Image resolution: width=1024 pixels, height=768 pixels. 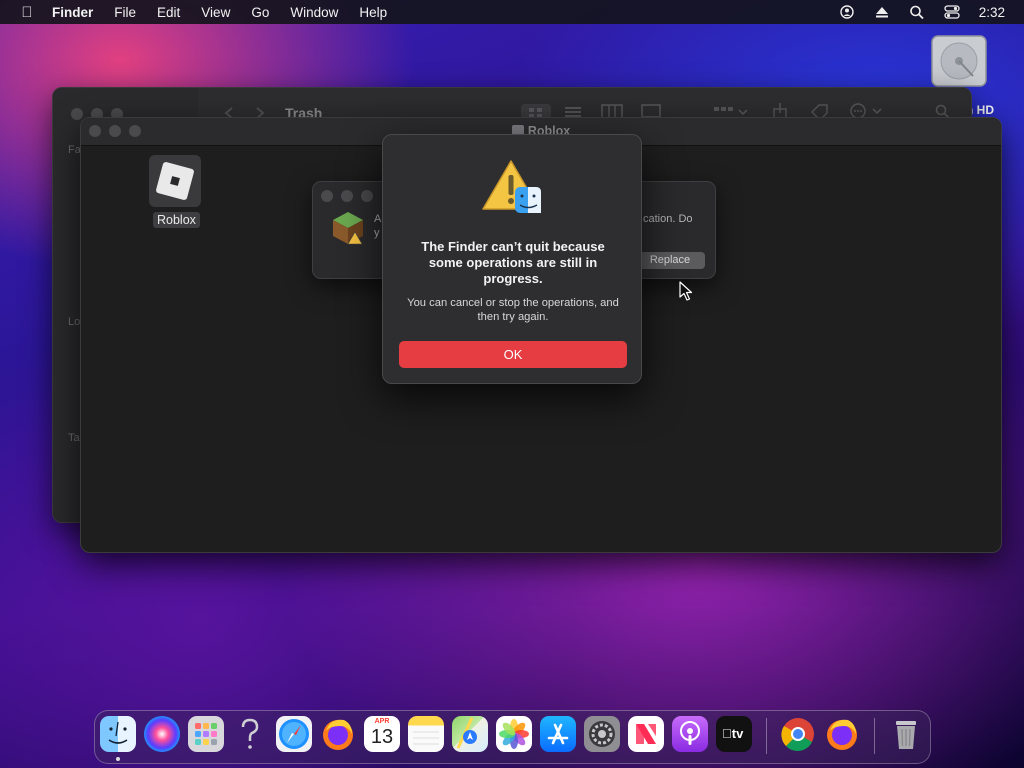 I want to click on finder-icon, so click(x=118, y=734).